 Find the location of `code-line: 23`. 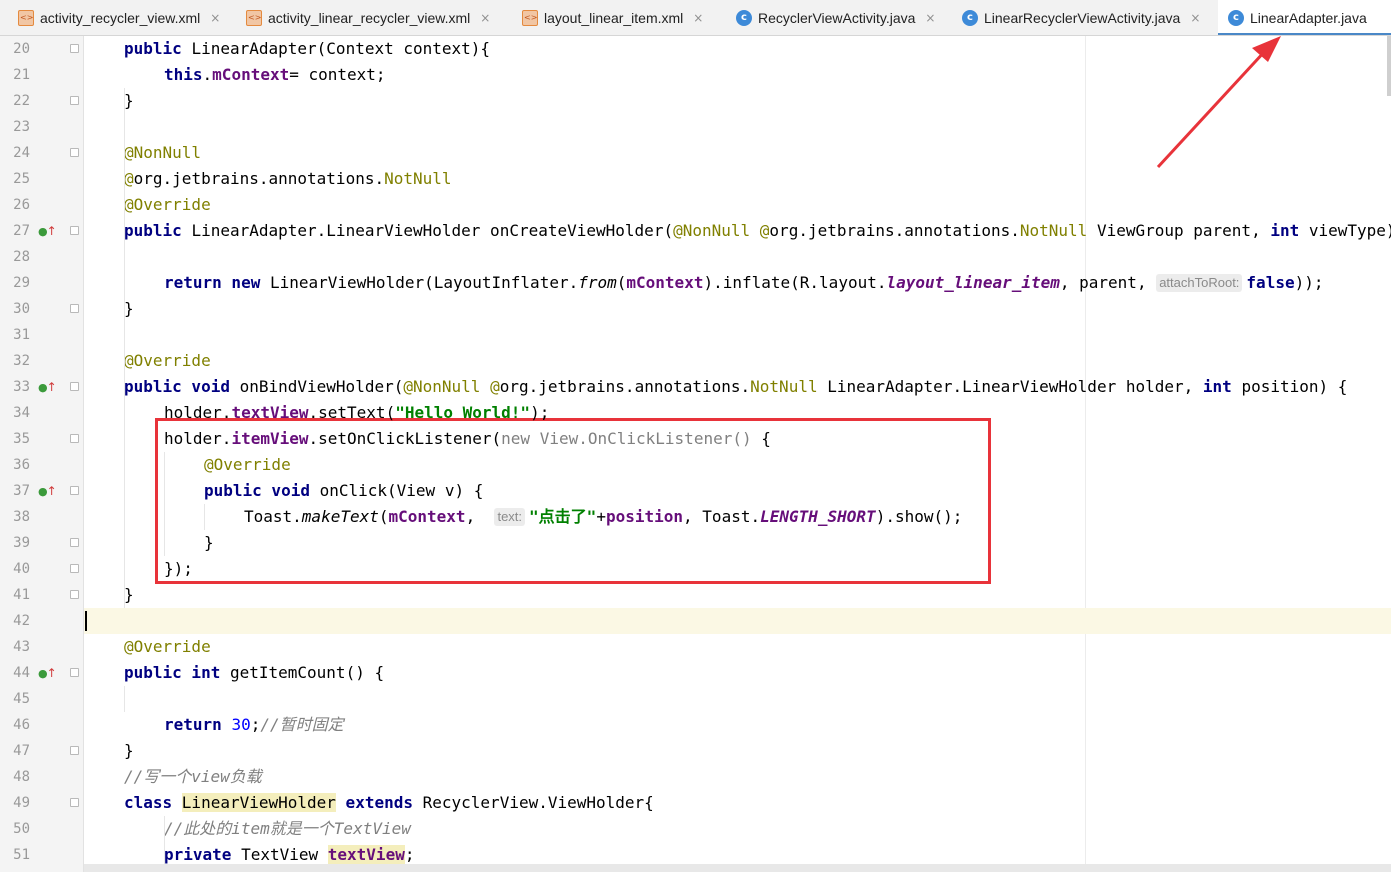

code-line: 23 is located at coordinates (695, 127).